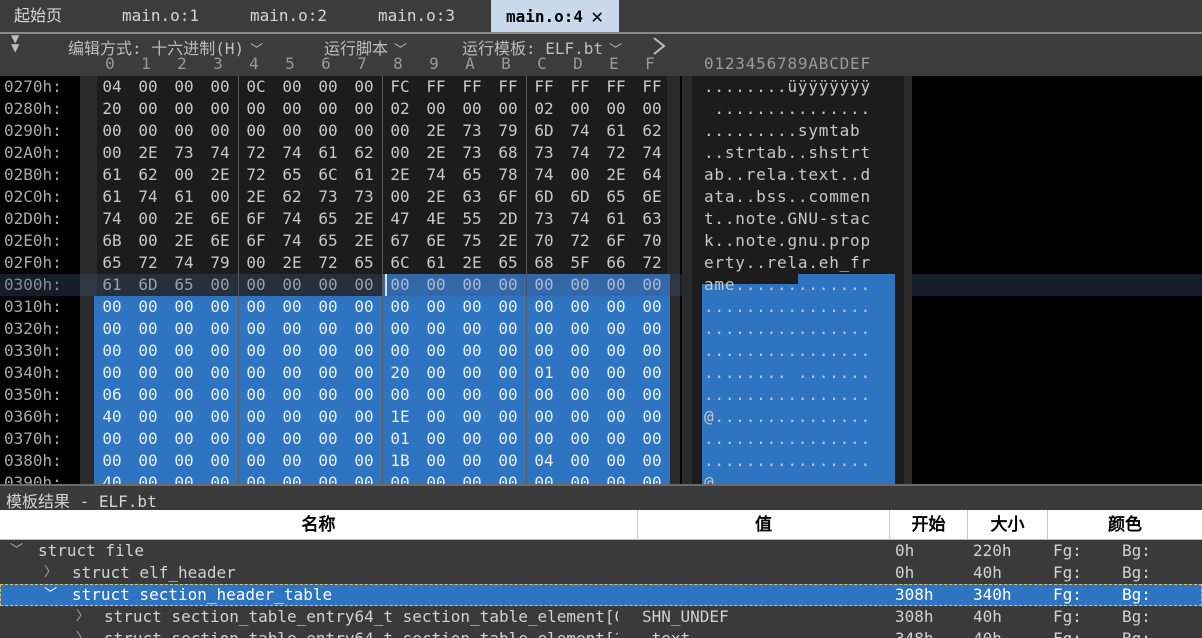 The width and height of the screenshot is (1202, 638). I want to click on col-value-header: 值, so click(764, 525).